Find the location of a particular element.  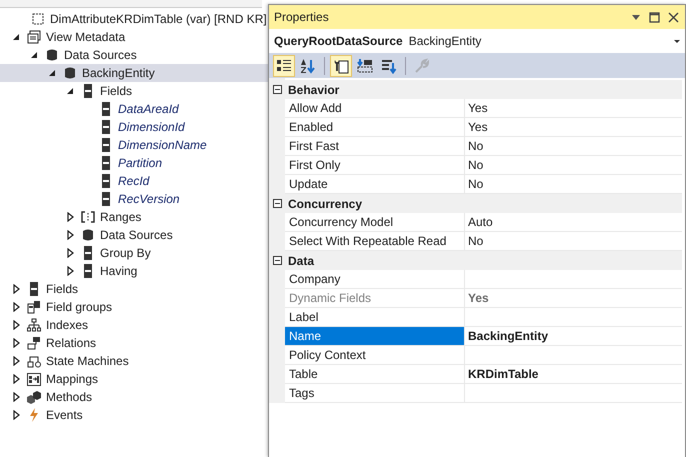

cubes-icon is located at coordinates (34, 397).